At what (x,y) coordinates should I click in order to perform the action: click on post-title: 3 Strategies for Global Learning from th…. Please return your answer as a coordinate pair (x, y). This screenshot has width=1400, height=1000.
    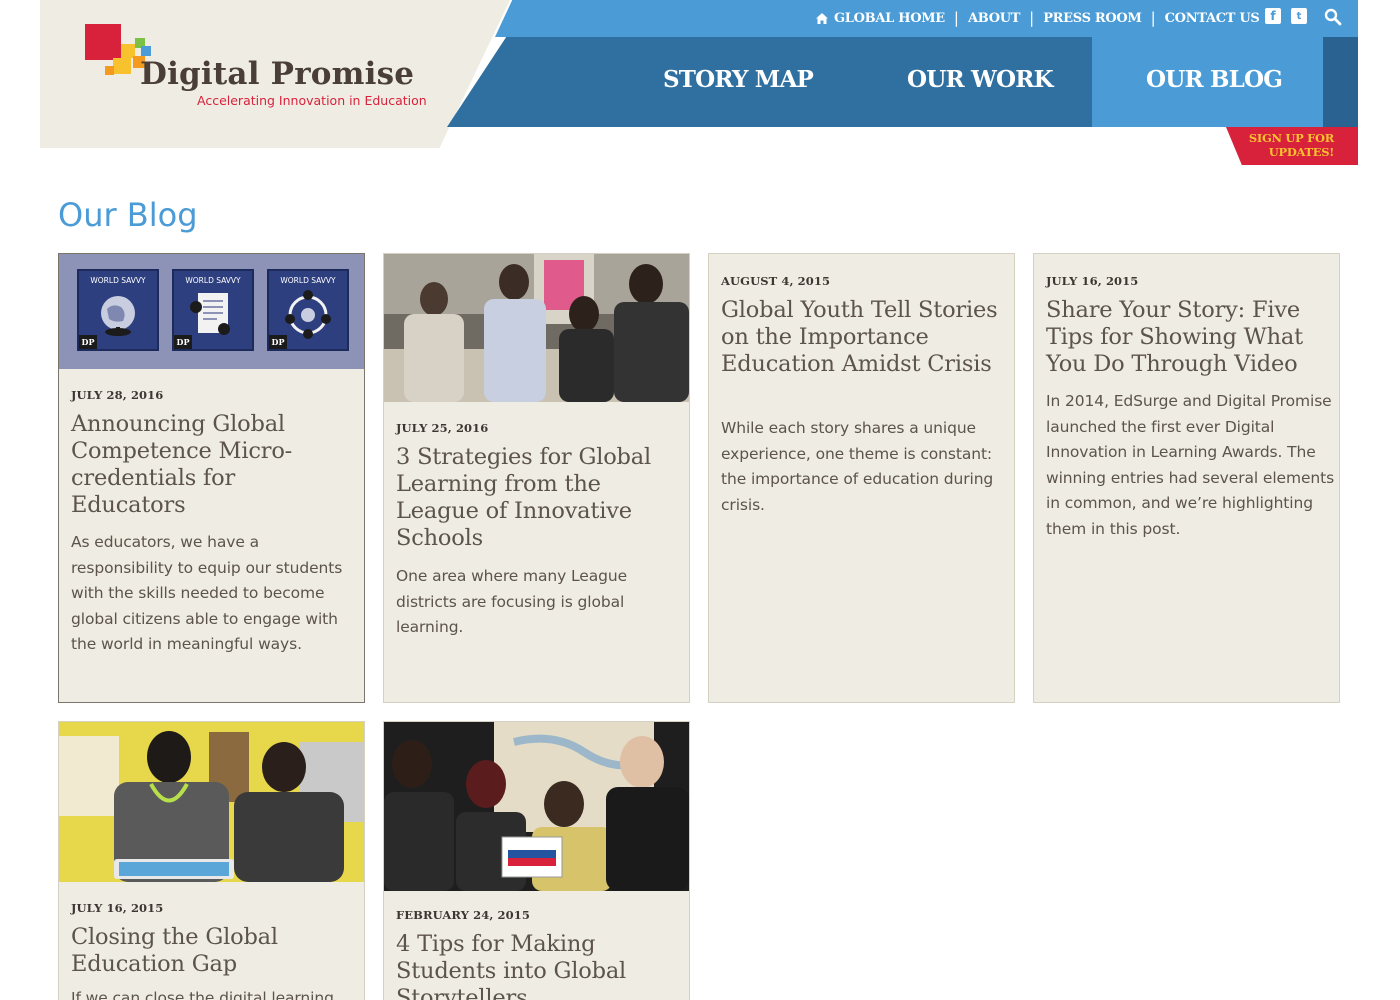
    Looking at the image, I should click on (538, 498).